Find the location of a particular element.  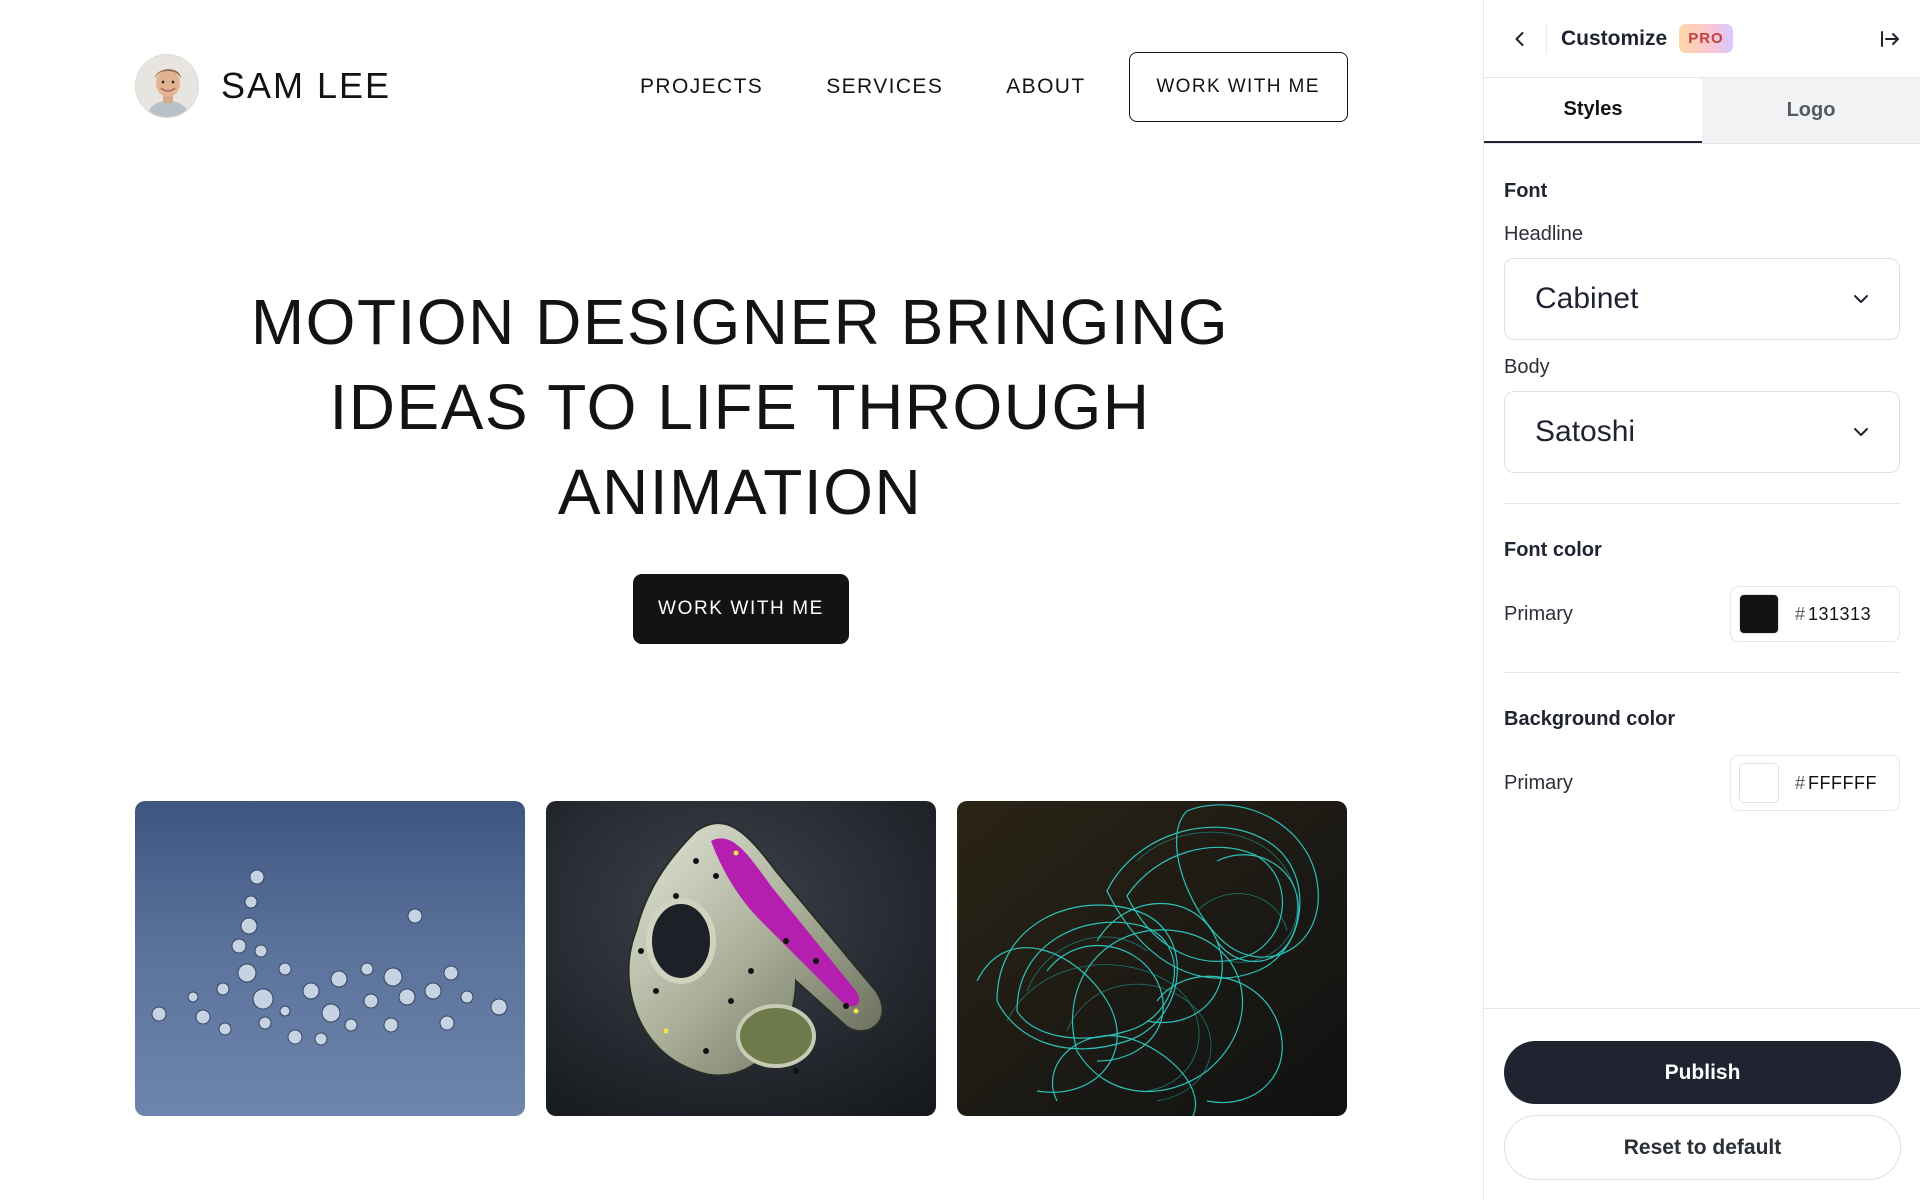

project-card-crystals is located at coordinates (330, 958).